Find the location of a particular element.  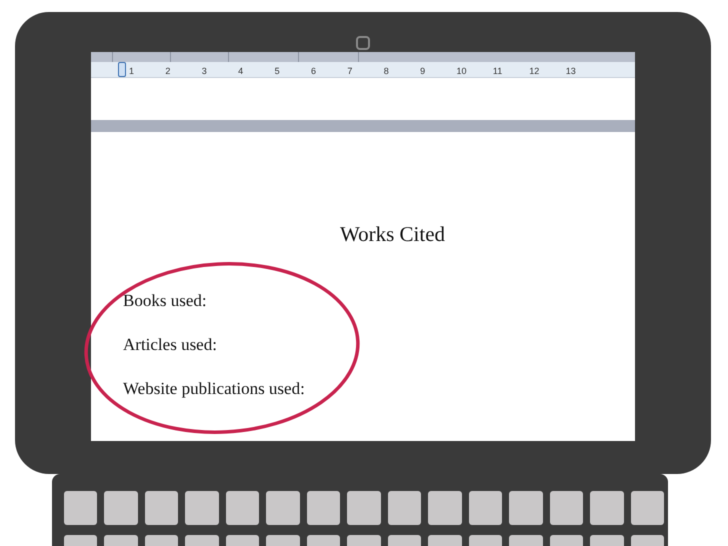

ruler-number: 2 is located at coordinates (167, 71).